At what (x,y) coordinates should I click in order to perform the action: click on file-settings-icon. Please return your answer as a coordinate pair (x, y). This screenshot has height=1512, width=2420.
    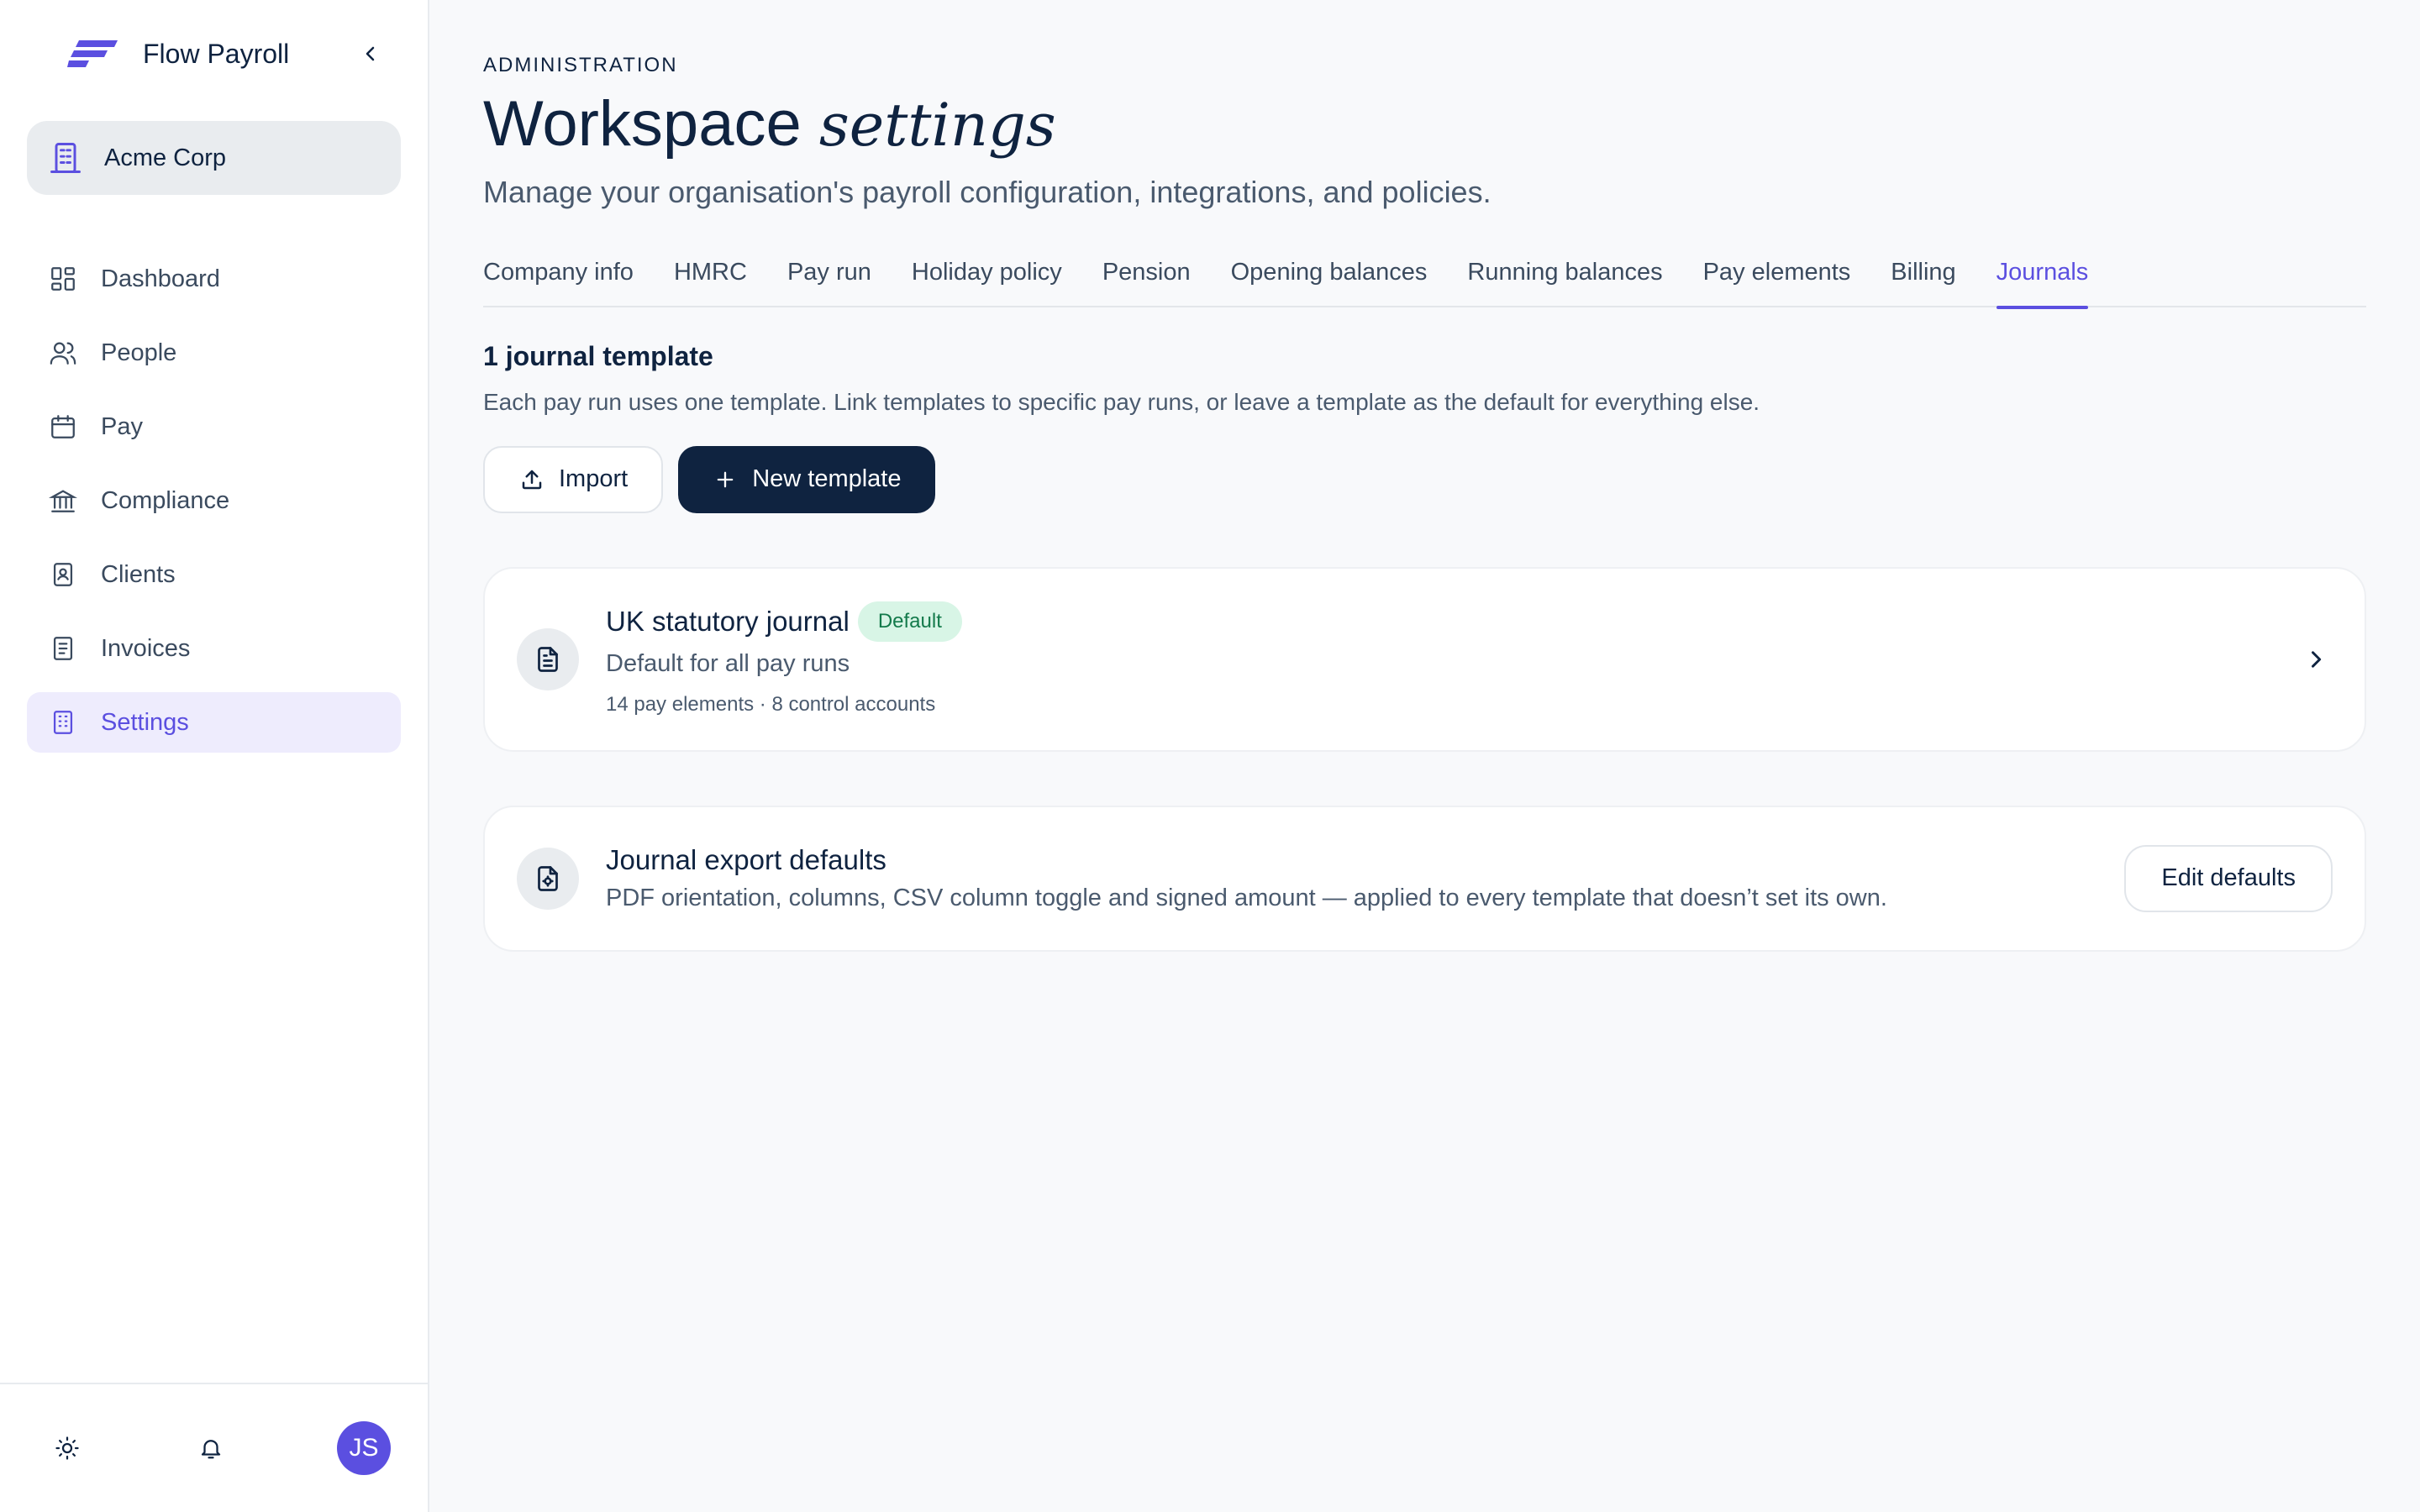
    Looking at the image, I should click on (548, 878).